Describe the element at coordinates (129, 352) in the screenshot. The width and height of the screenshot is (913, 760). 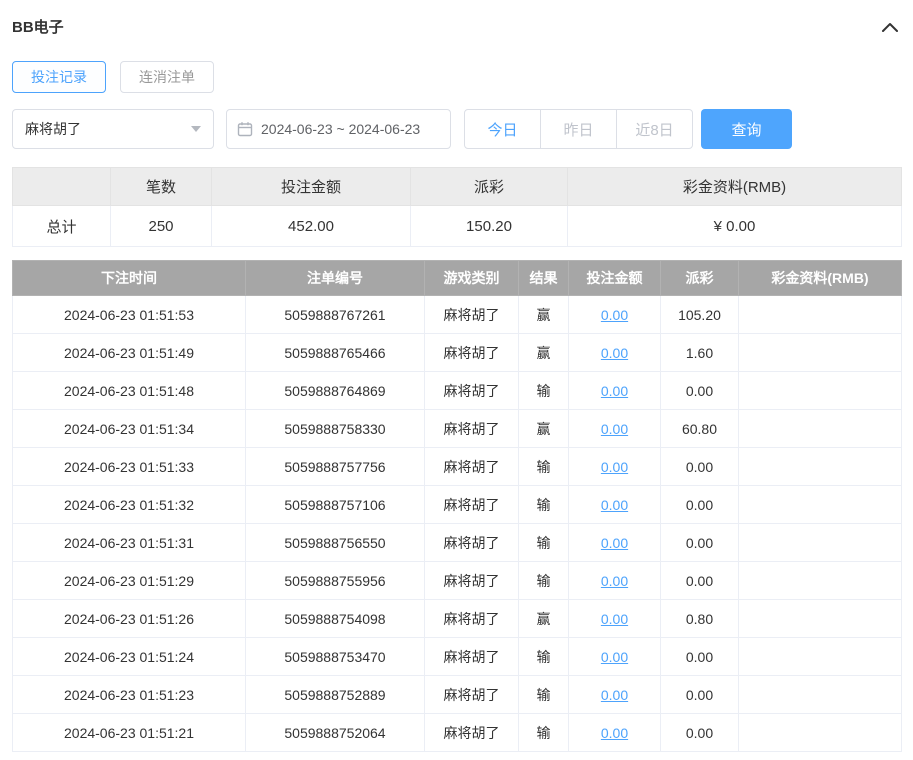
I see `bet-time-cell: 2024-06-23 01:51:49` at that location.